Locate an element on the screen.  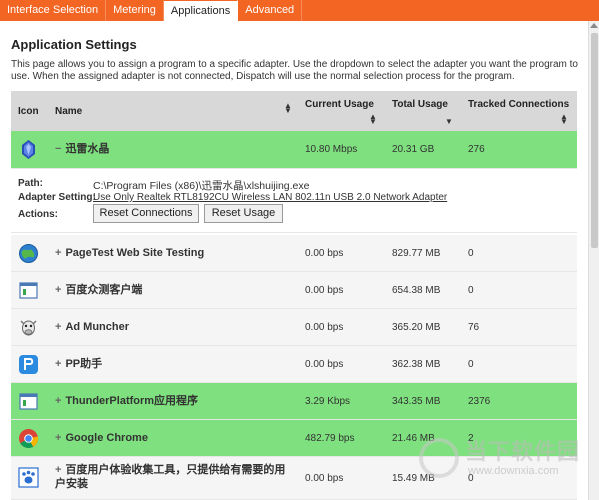
app-name: + PageTest Web Site Testing is located at coordinates (129, 253).